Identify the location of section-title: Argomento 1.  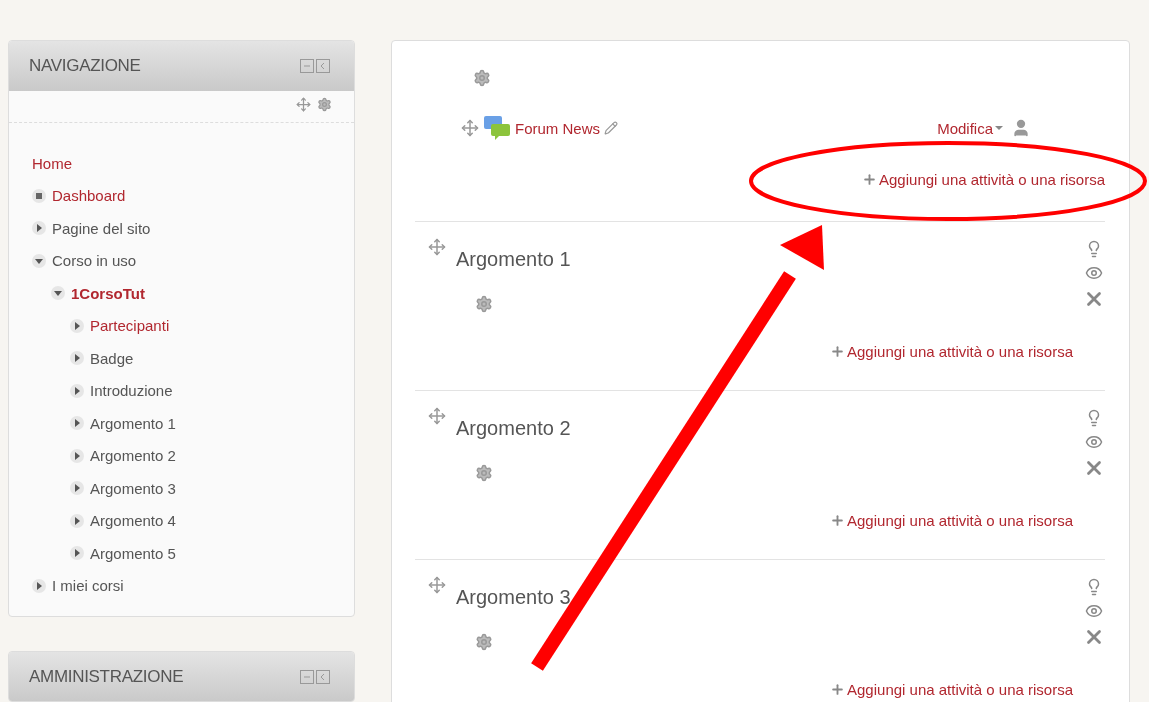
(514, 259).